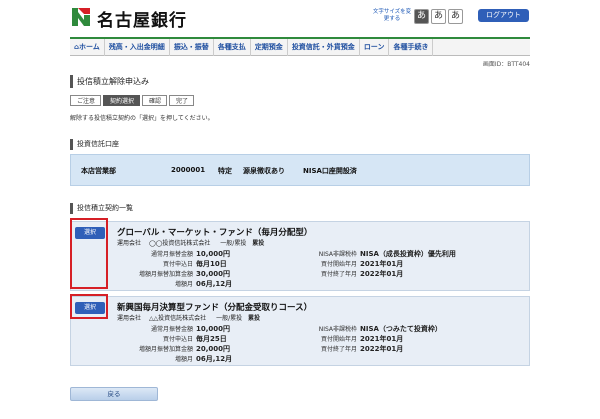 The width and height of the screenshot is (600, 419). Describe the element at coordinates (300, 17) in the screenshot. I see `header: 名古屋銀行 文字サイズを変更する あ あ あ ログアウト` at that location.